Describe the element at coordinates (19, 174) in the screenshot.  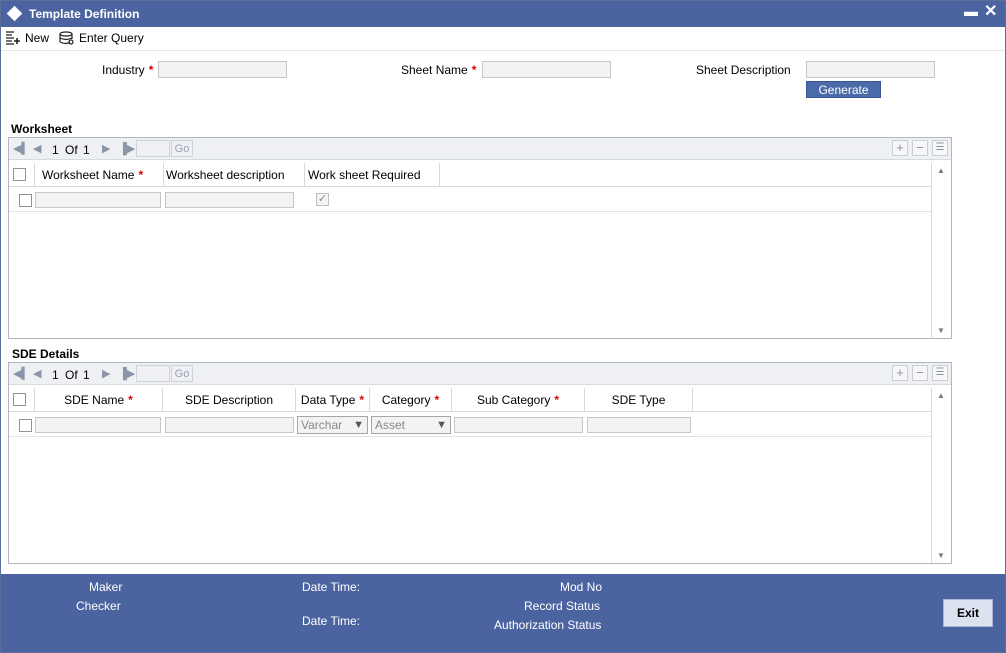
I see `worksheet-select-all-checkbox` at that location.